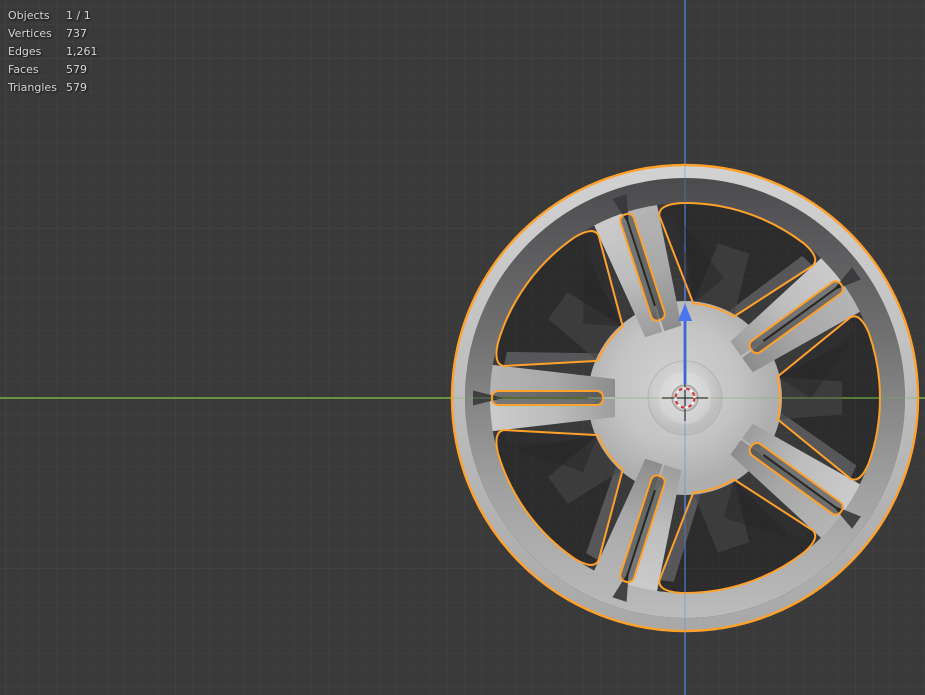 This screenshot has width=925, height=695. What do you see at coordinates (82, 51) in the screenshot?
I see `stat-value: 1,261` at bounding box center [82, 51].